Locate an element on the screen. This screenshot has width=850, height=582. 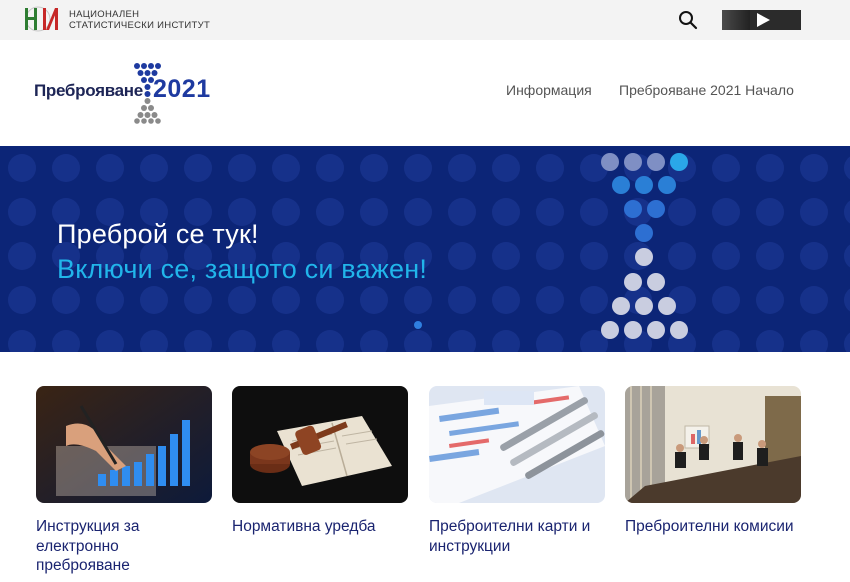
logo-word: Преброяване is located at coordinates (88, 90).